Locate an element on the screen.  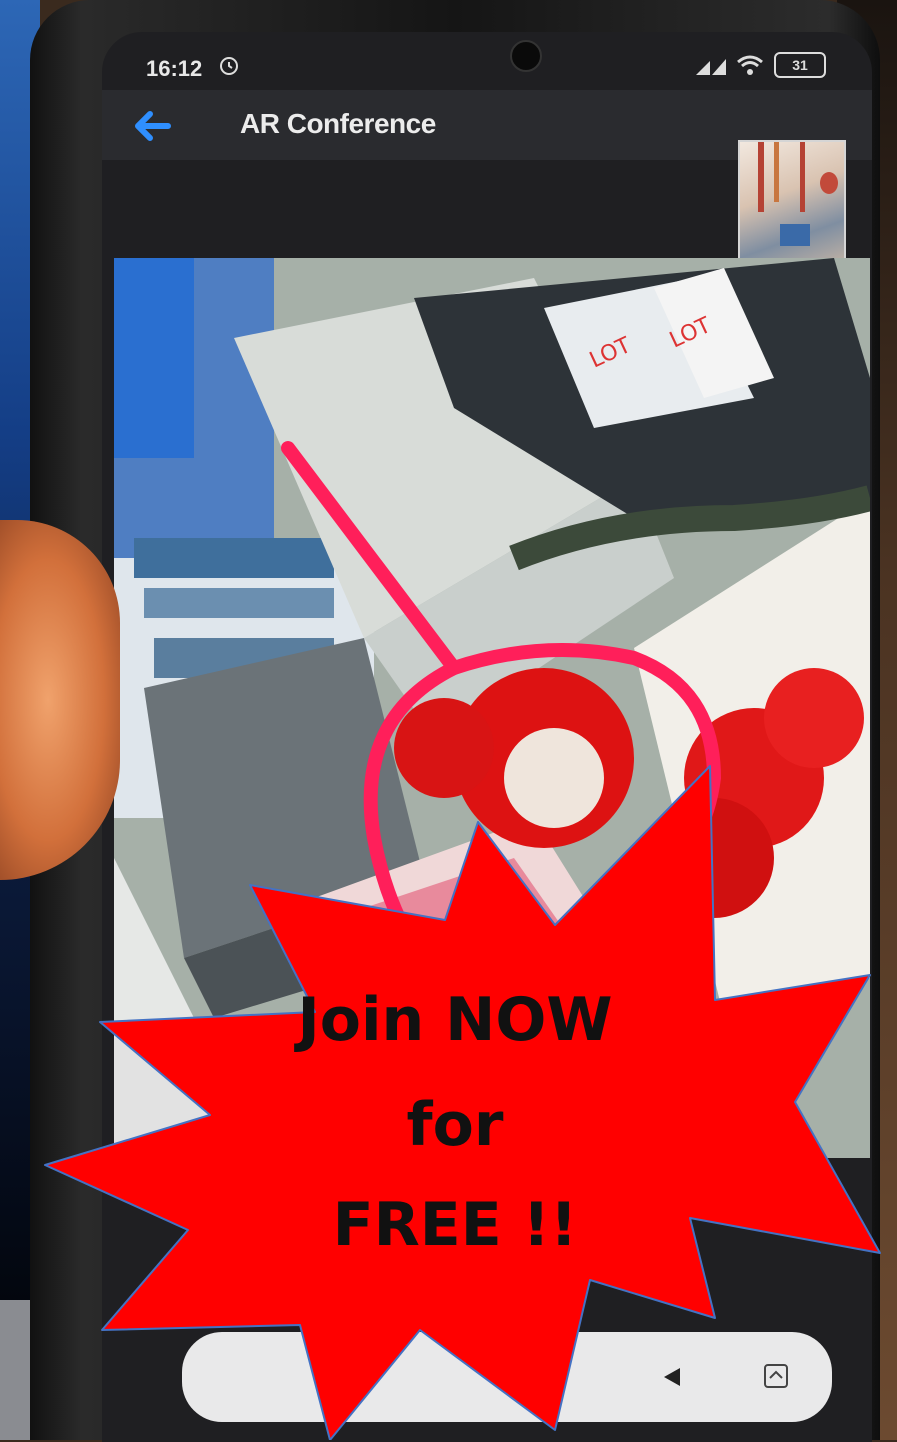
wifi-icon is located at coordinates (750, 65).